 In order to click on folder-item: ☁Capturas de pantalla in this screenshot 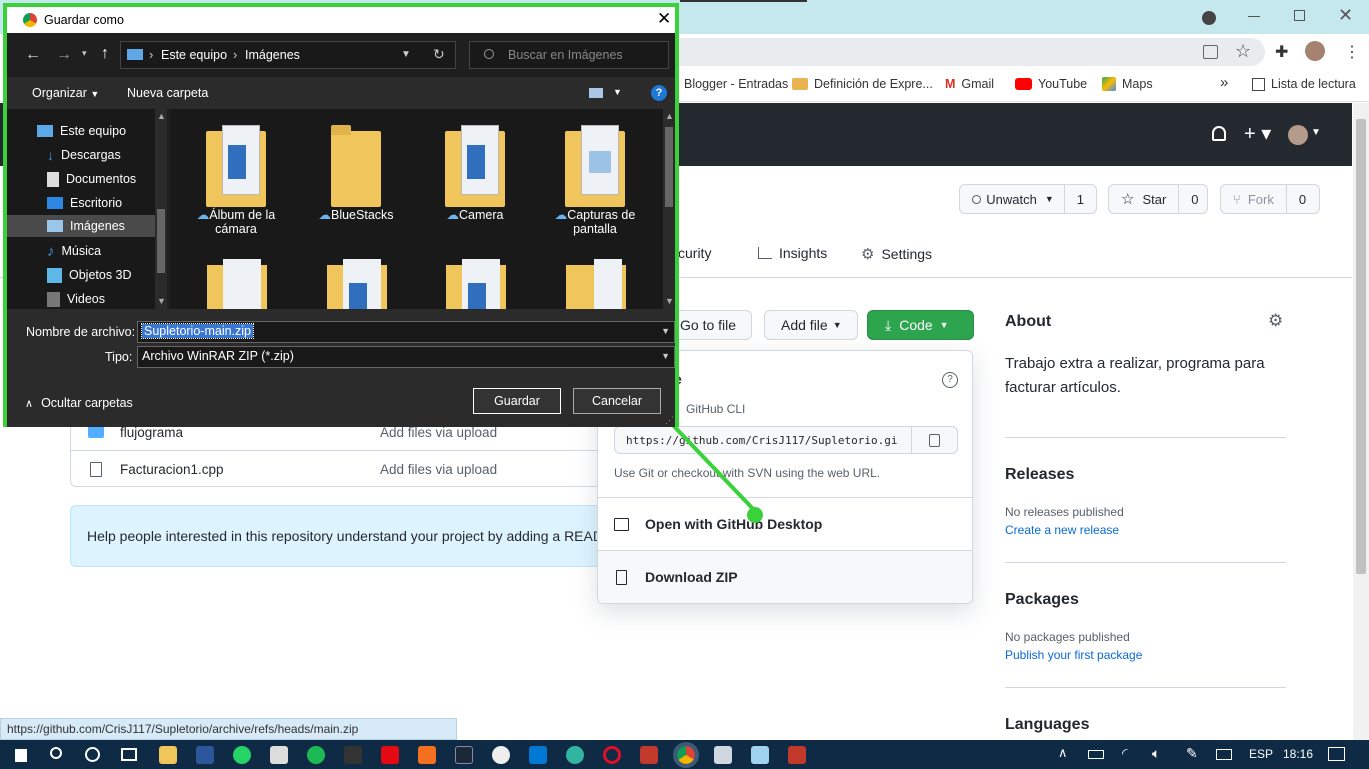, I will do `click(595, 180)`.